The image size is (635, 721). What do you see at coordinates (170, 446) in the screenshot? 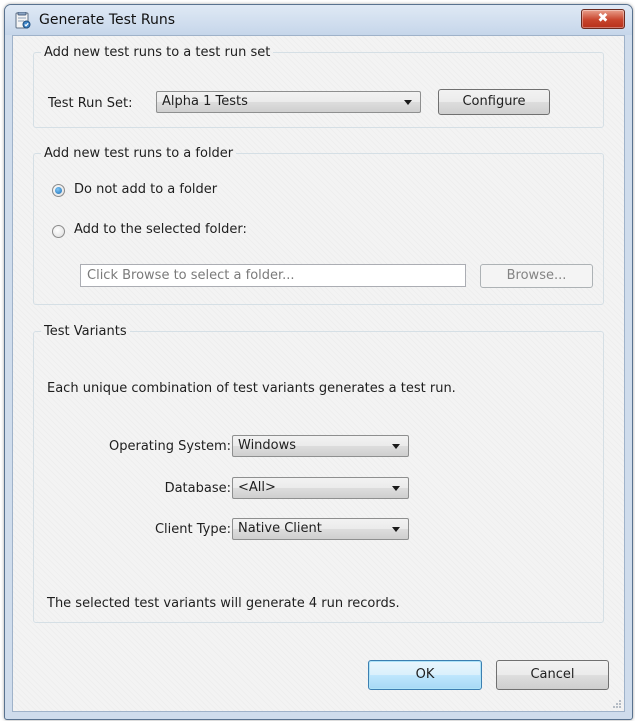
I see `operating-system-label: Operating System:` at bounding box center [170, 446].